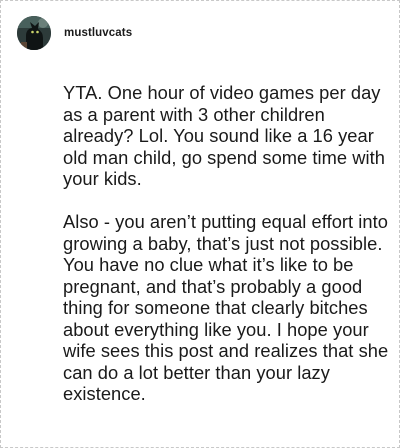 The width and height of the screenshot is (400, 448). What do you see at coordinates (98, 33) in the screenshot?
I see `username: mustluvcats` at bounding box center [98, 33].